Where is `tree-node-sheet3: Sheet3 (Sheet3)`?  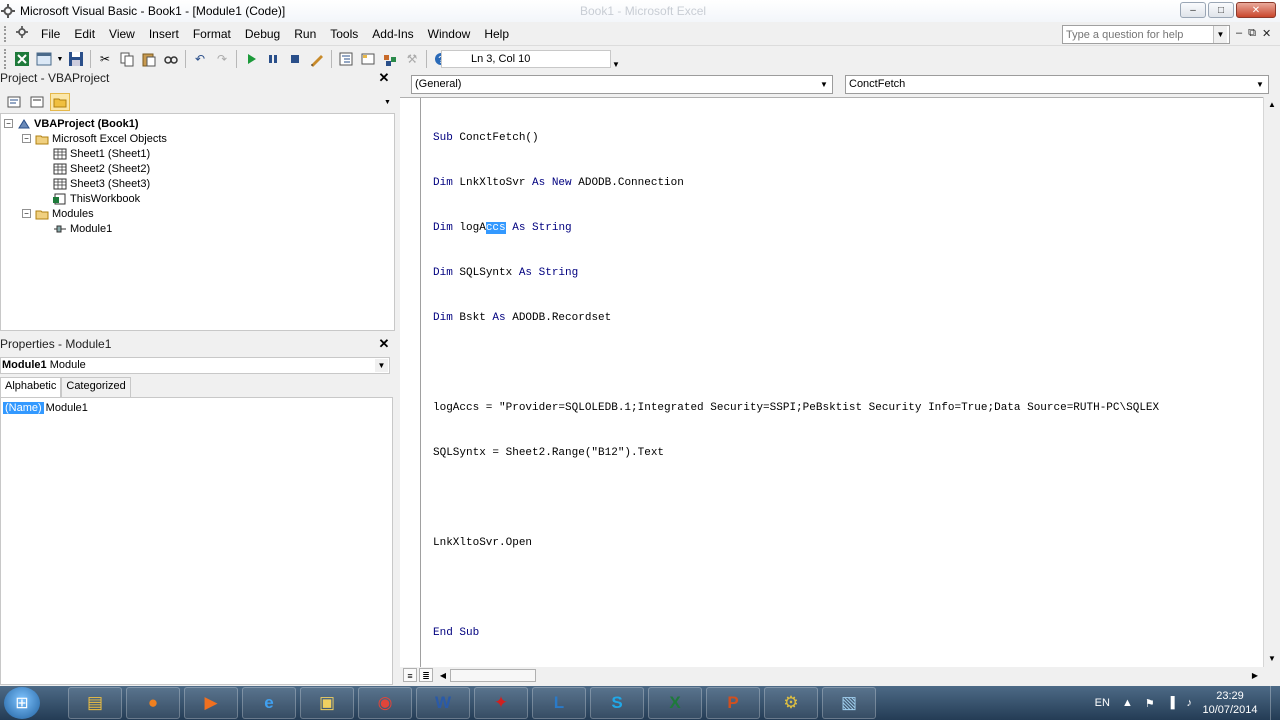
tree-node-sheet3: Sheet3 (Sheet3) is located at coordinates (101, 183).